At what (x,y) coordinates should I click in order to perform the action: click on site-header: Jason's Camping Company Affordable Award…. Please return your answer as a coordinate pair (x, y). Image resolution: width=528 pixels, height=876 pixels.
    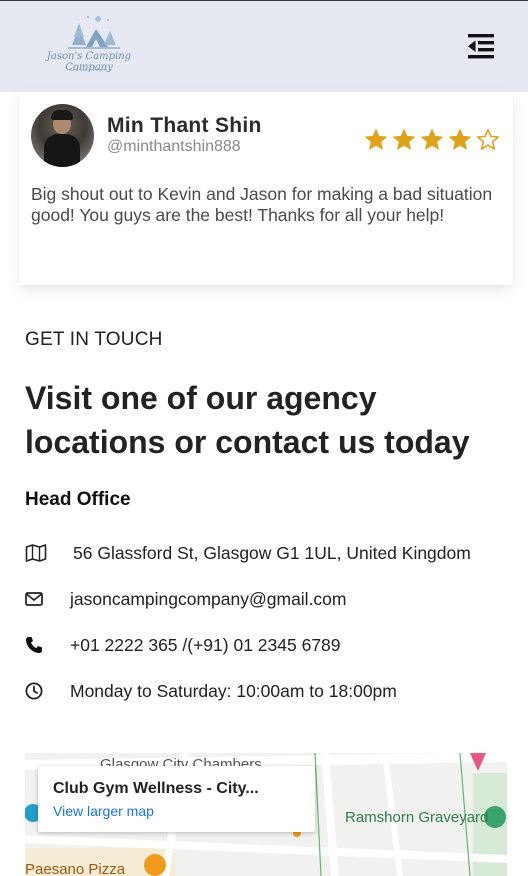
    Looking at the image, I should click on (264, 46).